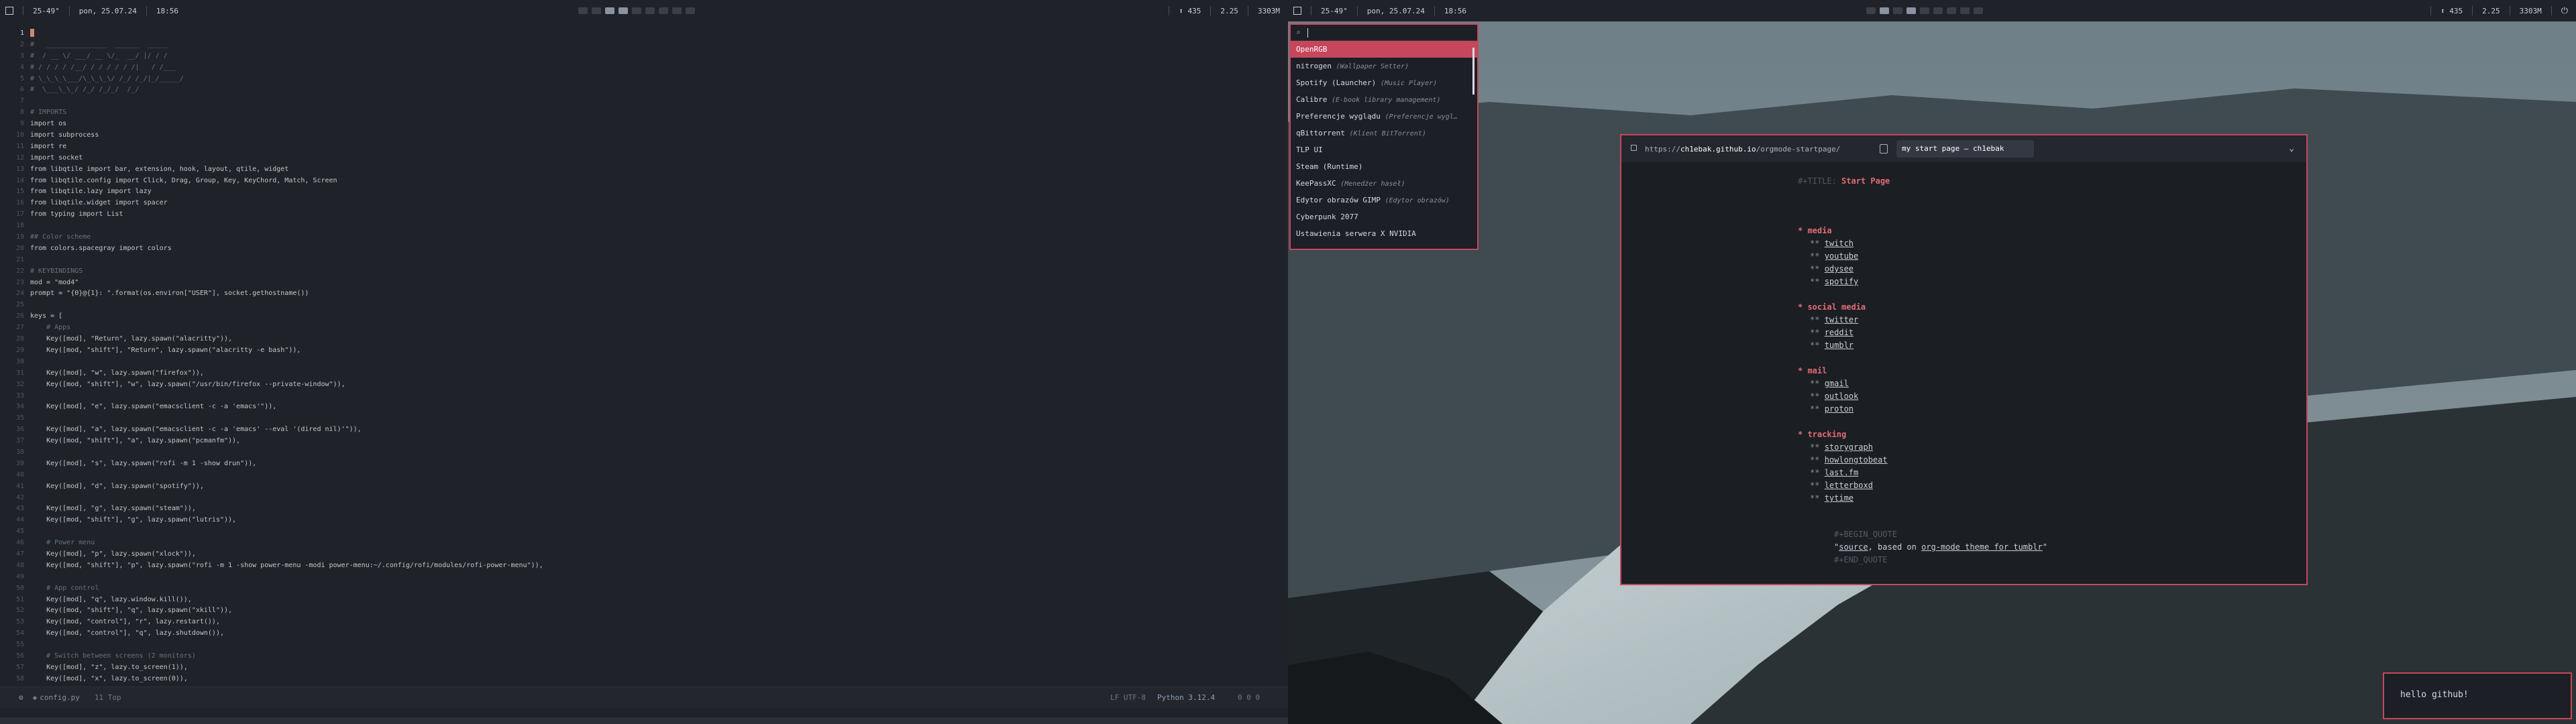 Image resolution: width=2576 pixels, height=724 pixels. I want to click on group-5-button, so click(636, 10).